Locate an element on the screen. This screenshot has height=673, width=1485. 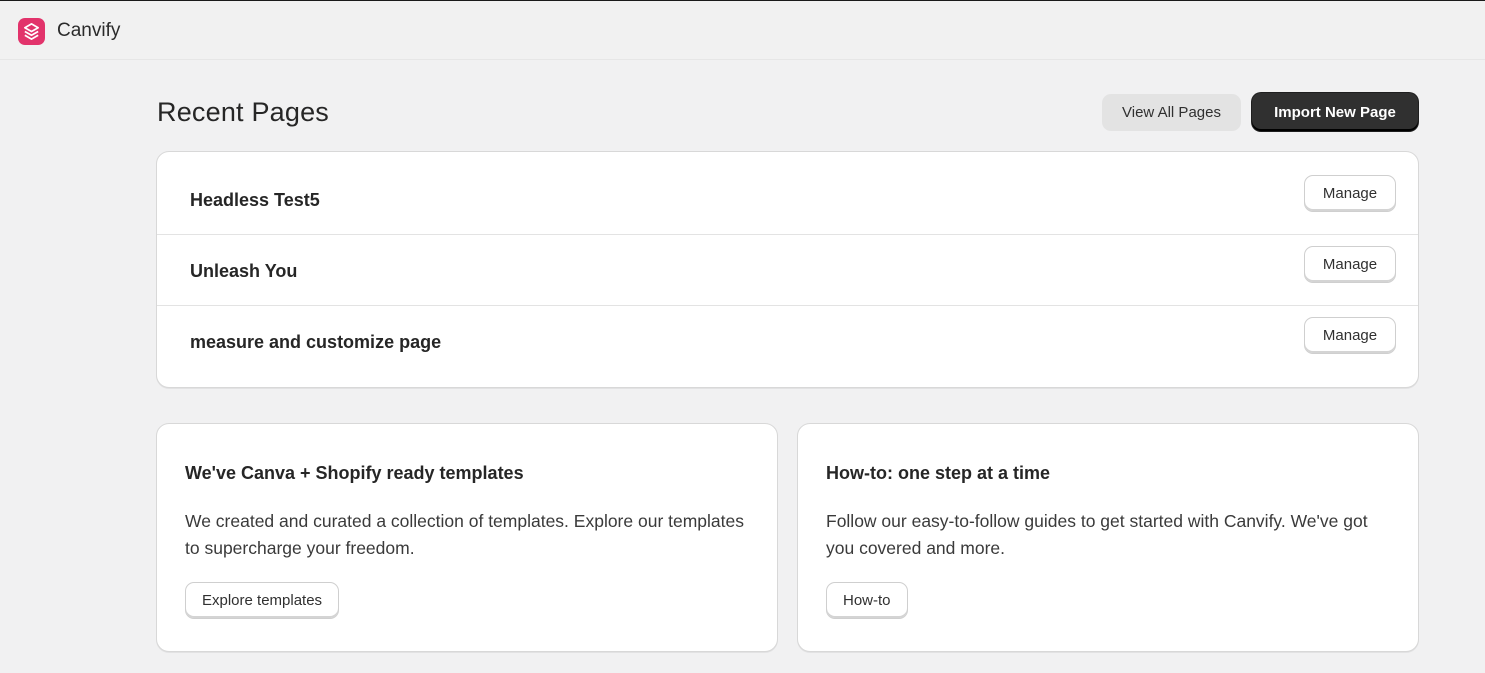
canvify-logo-icon is located at coordinates (31, 31).